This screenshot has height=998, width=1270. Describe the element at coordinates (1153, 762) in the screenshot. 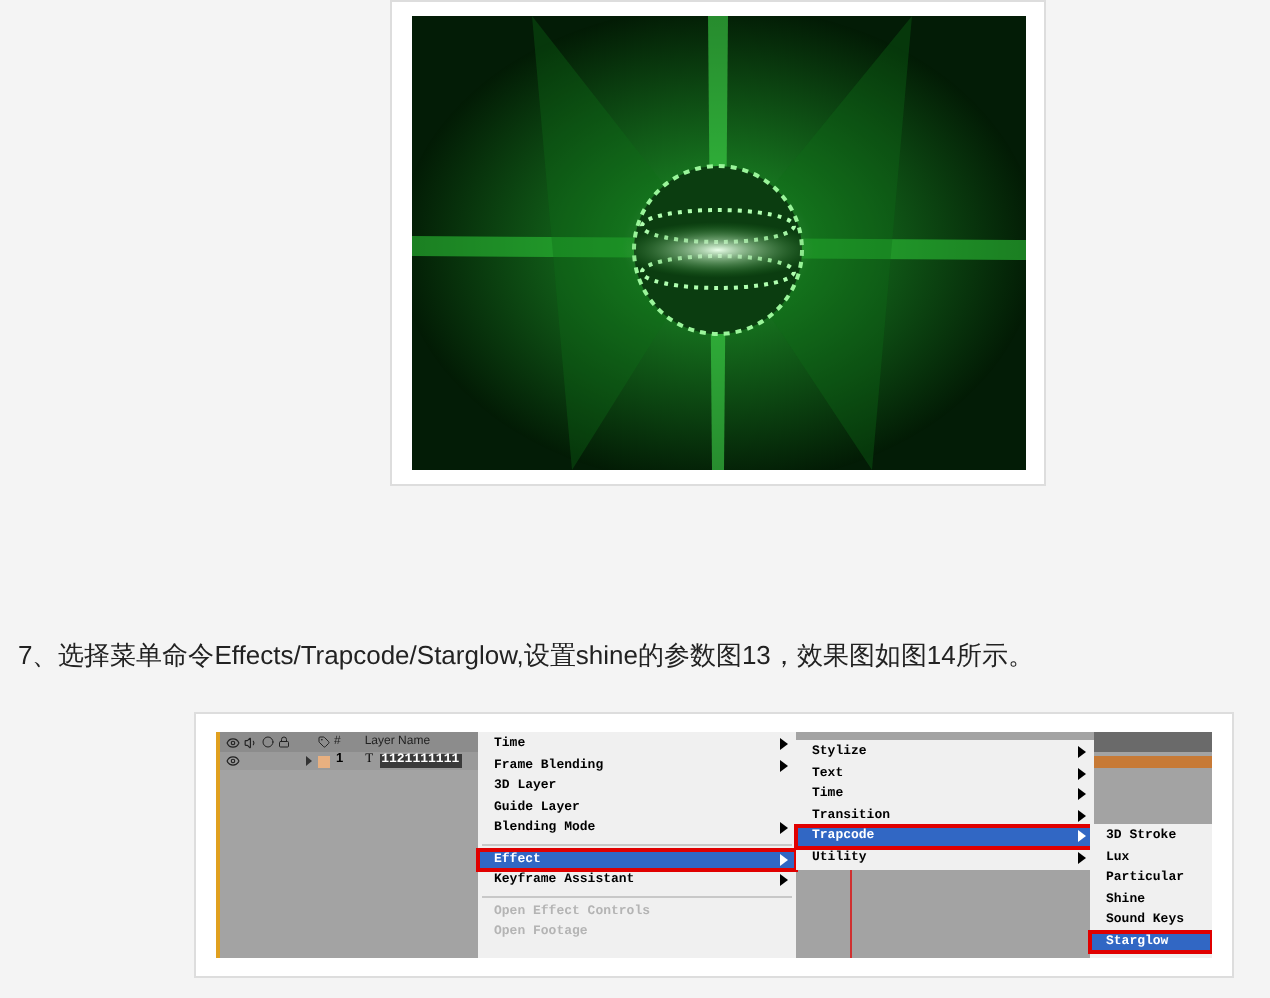

I see `layer-duration-bar` at that location.